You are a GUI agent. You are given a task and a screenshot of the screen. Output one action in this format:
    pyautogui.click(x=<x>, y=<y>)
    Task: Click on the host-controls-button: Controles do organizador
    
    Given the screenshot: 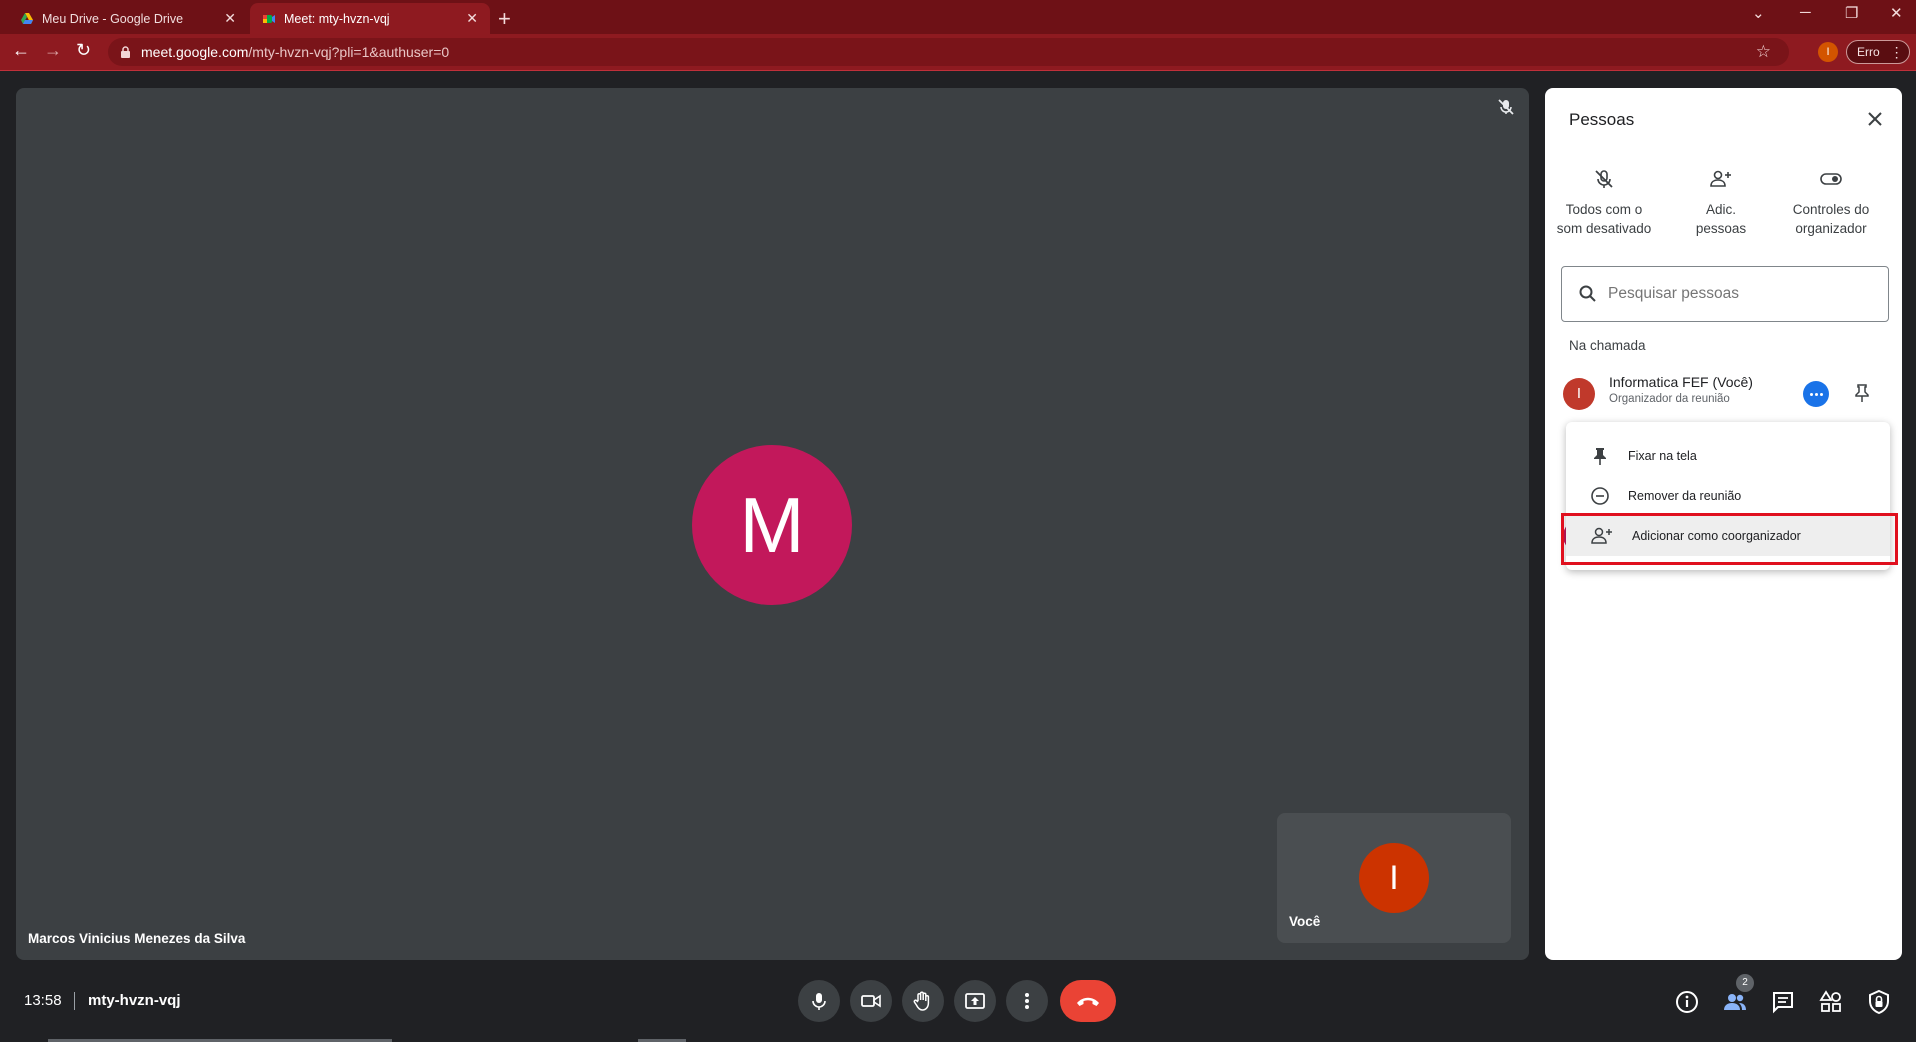 What is the action you would take?
    pyautogui.click(x=1831, y=203)
    